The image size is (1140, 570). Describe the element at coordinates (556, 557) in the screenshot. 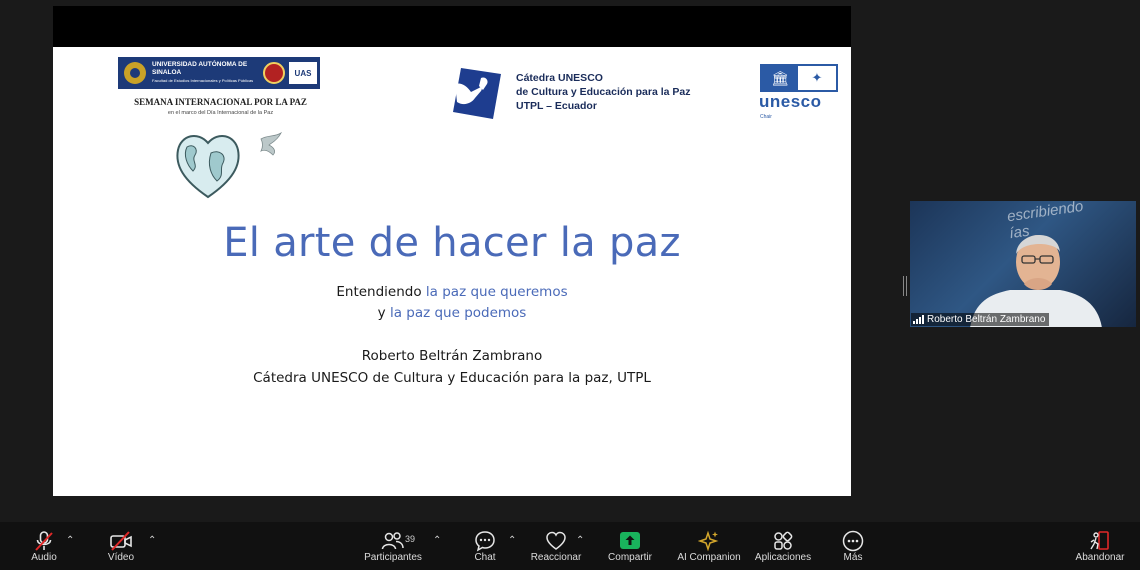

I see `react-label: Reaccionar` at that location.